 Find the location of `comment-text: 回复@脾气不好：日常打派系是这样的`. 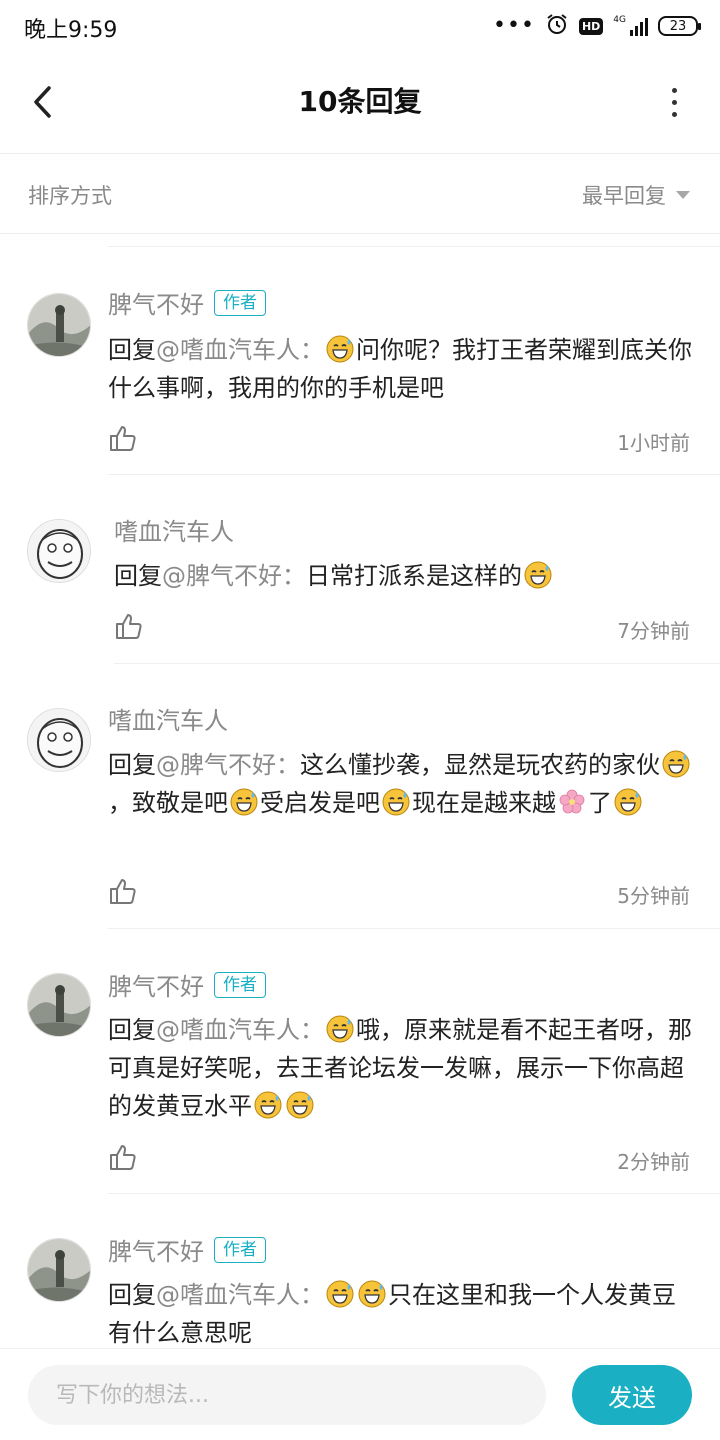

comment-text: 回复@脾气不好：日常打派系是这样的 is located at coordinates (404, 576).